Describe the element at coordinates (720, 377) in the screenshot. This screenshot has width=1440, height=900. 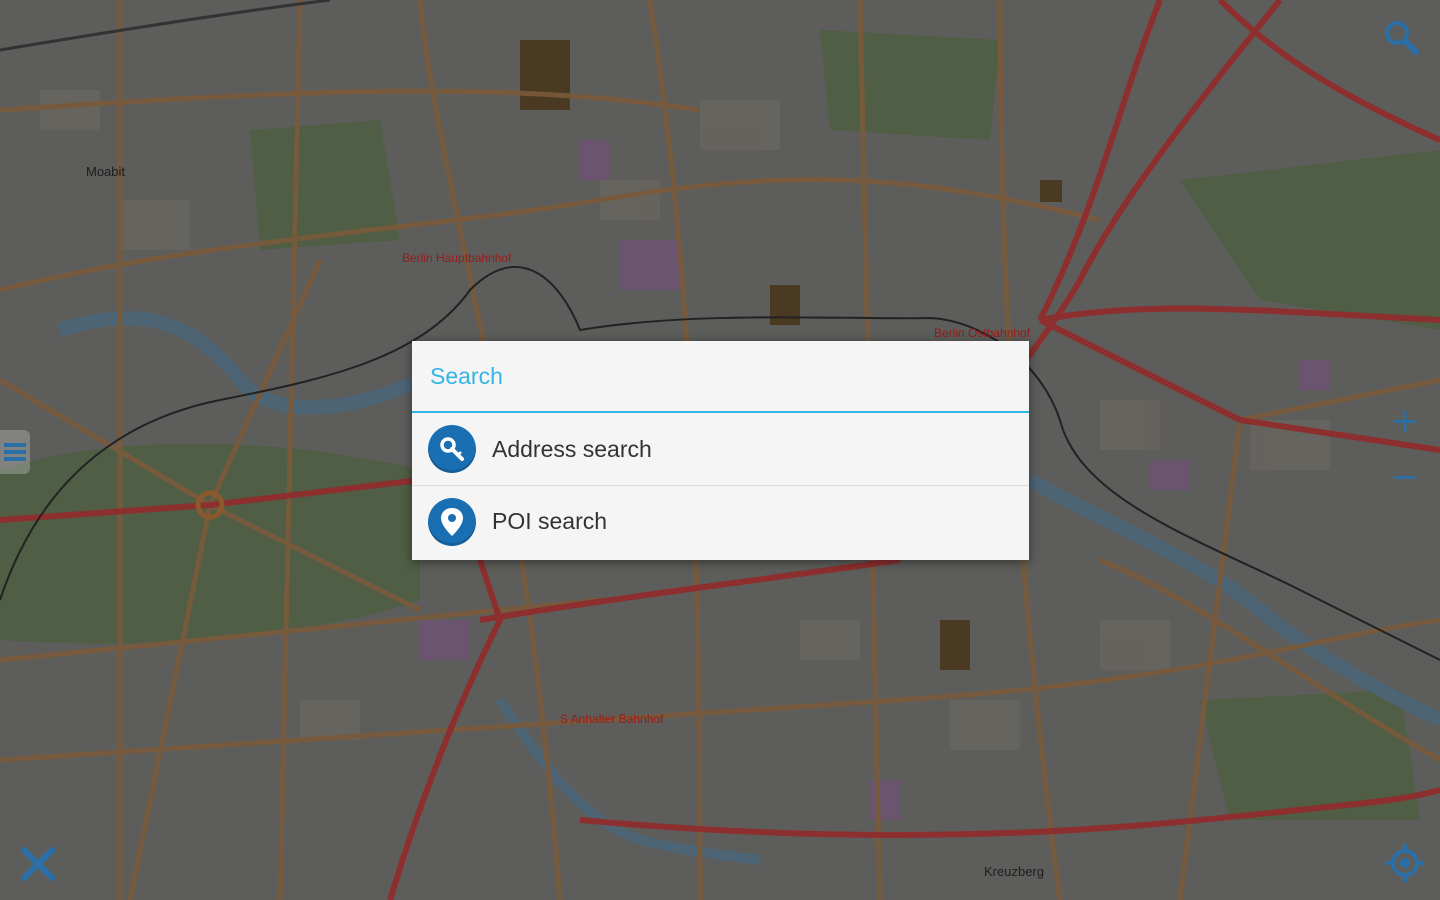
I see `dialog-title: Search` at that location.